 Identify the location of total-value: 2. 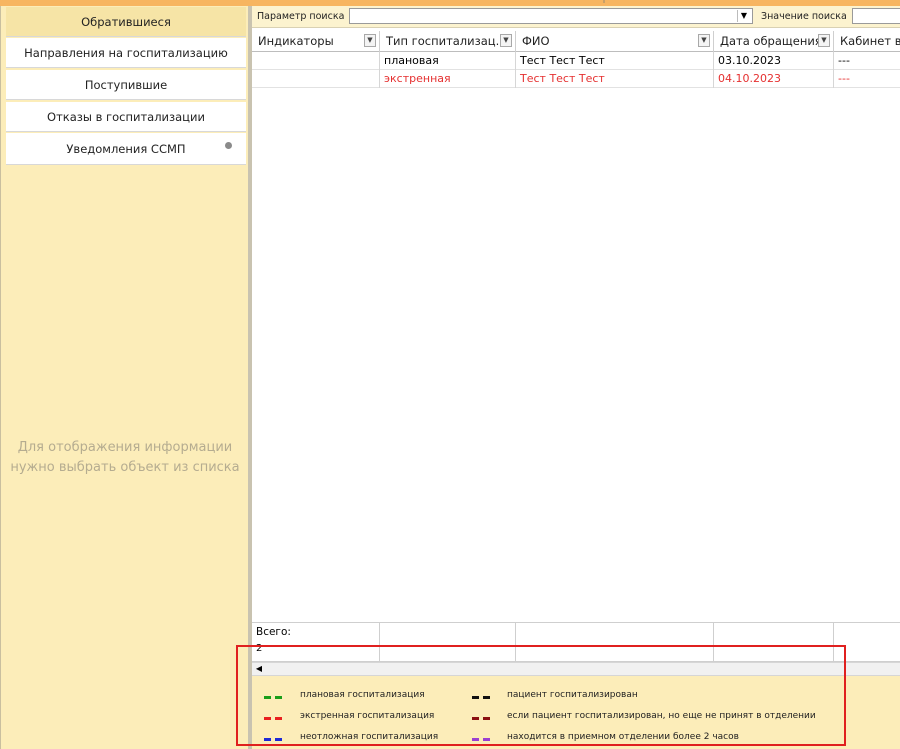
(316, 651).